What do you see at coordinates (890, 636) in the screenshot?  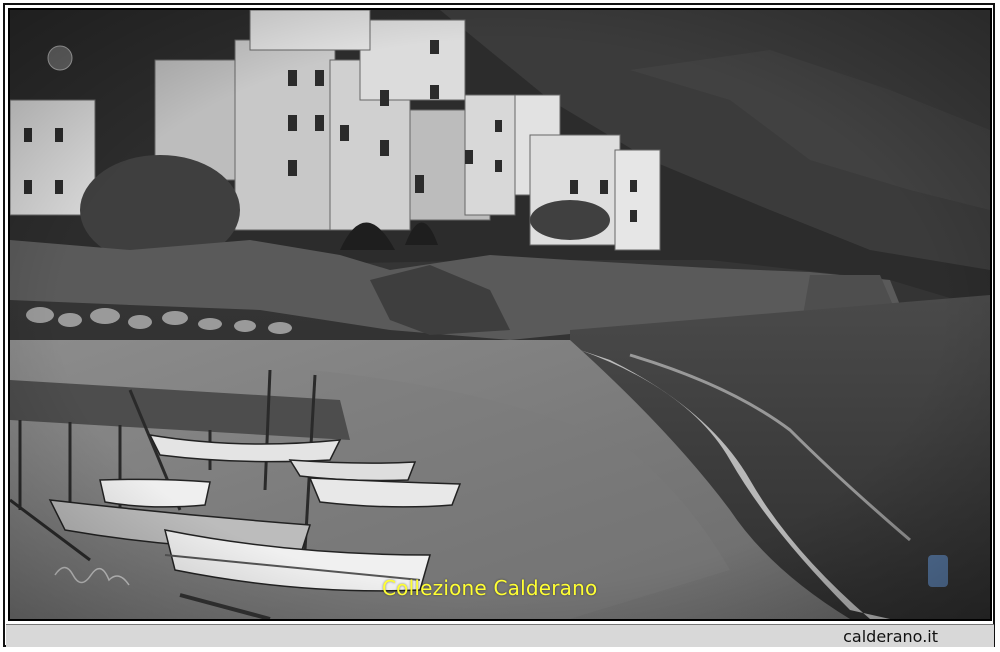 I see `site-url: calderano.it` at bounding box center [890, 636].